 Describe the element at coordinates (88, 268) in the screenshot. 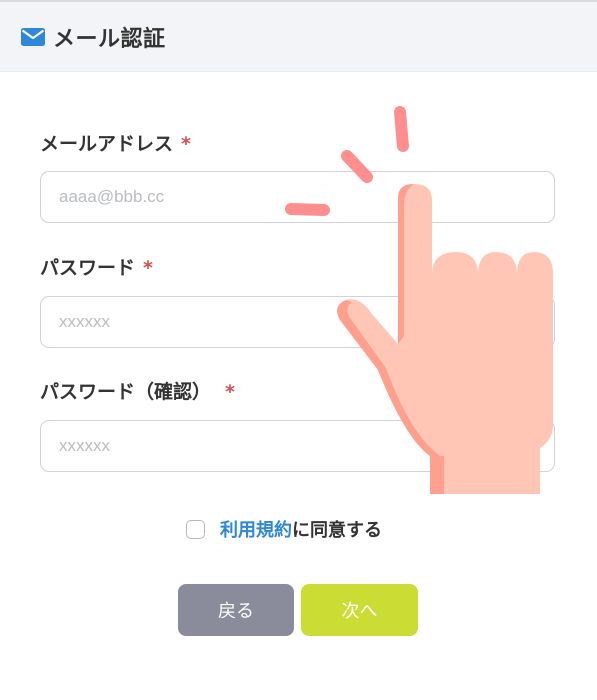

I see `password-label-text: パスワード` at that location.